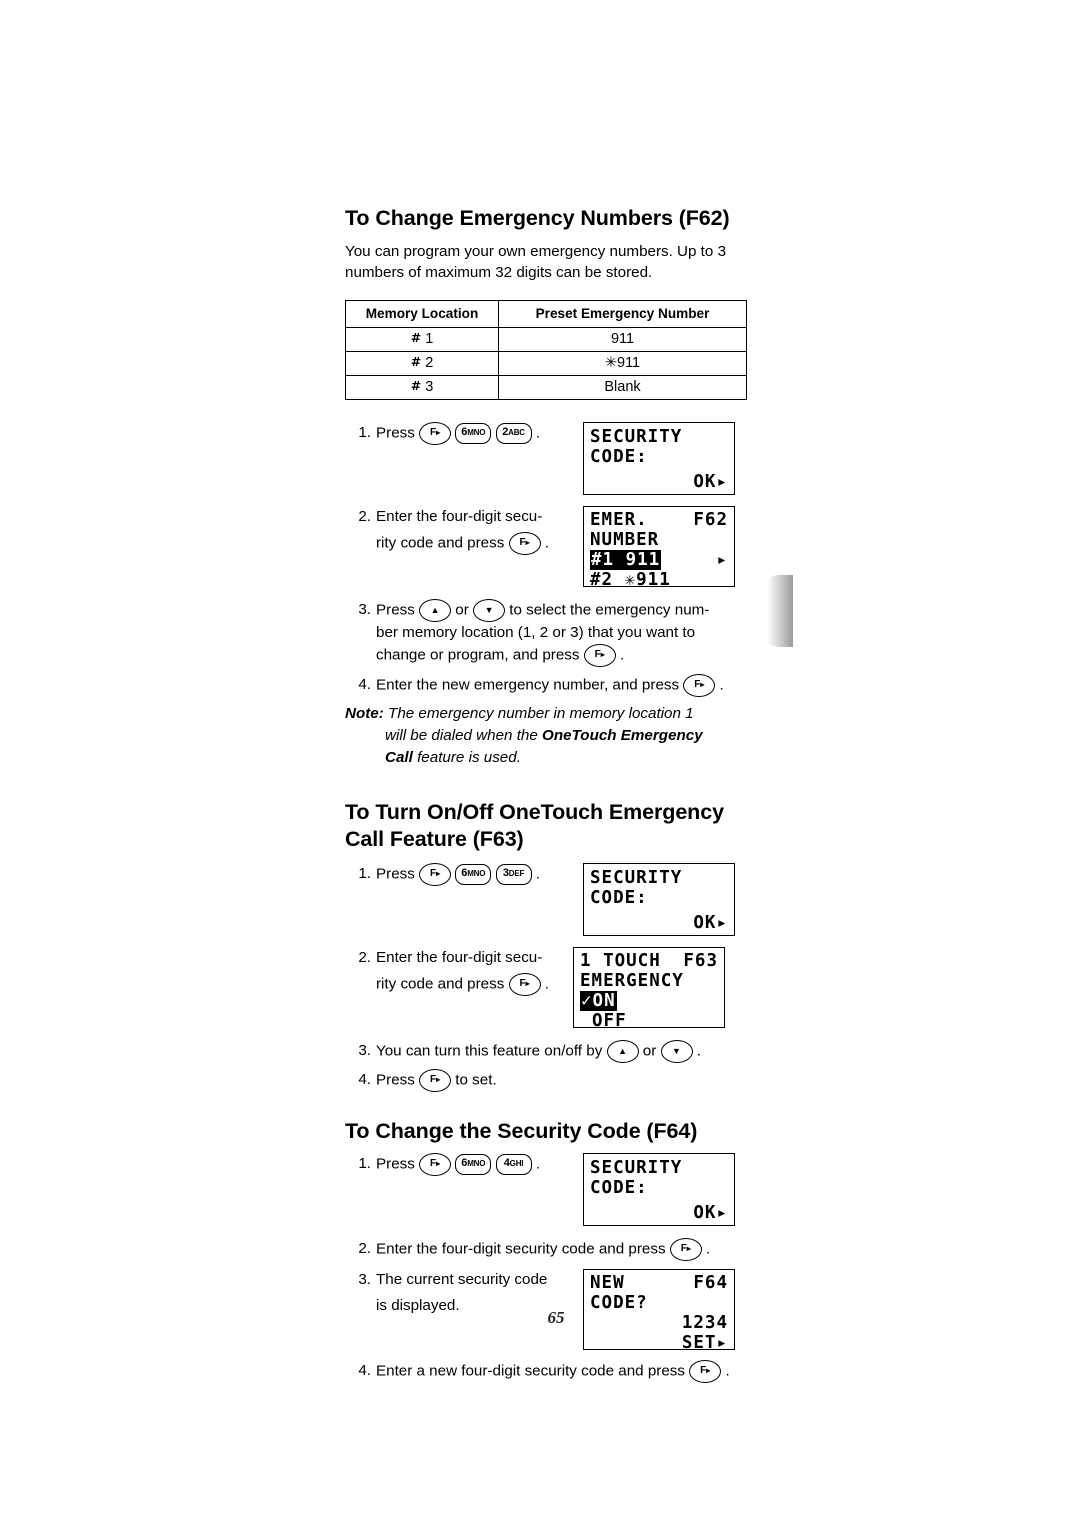 This screenshot has height=1528, width=1080. Describe the element at coordinates (364, 685) in the screenshot. I see `step-number: 4.` at that location.